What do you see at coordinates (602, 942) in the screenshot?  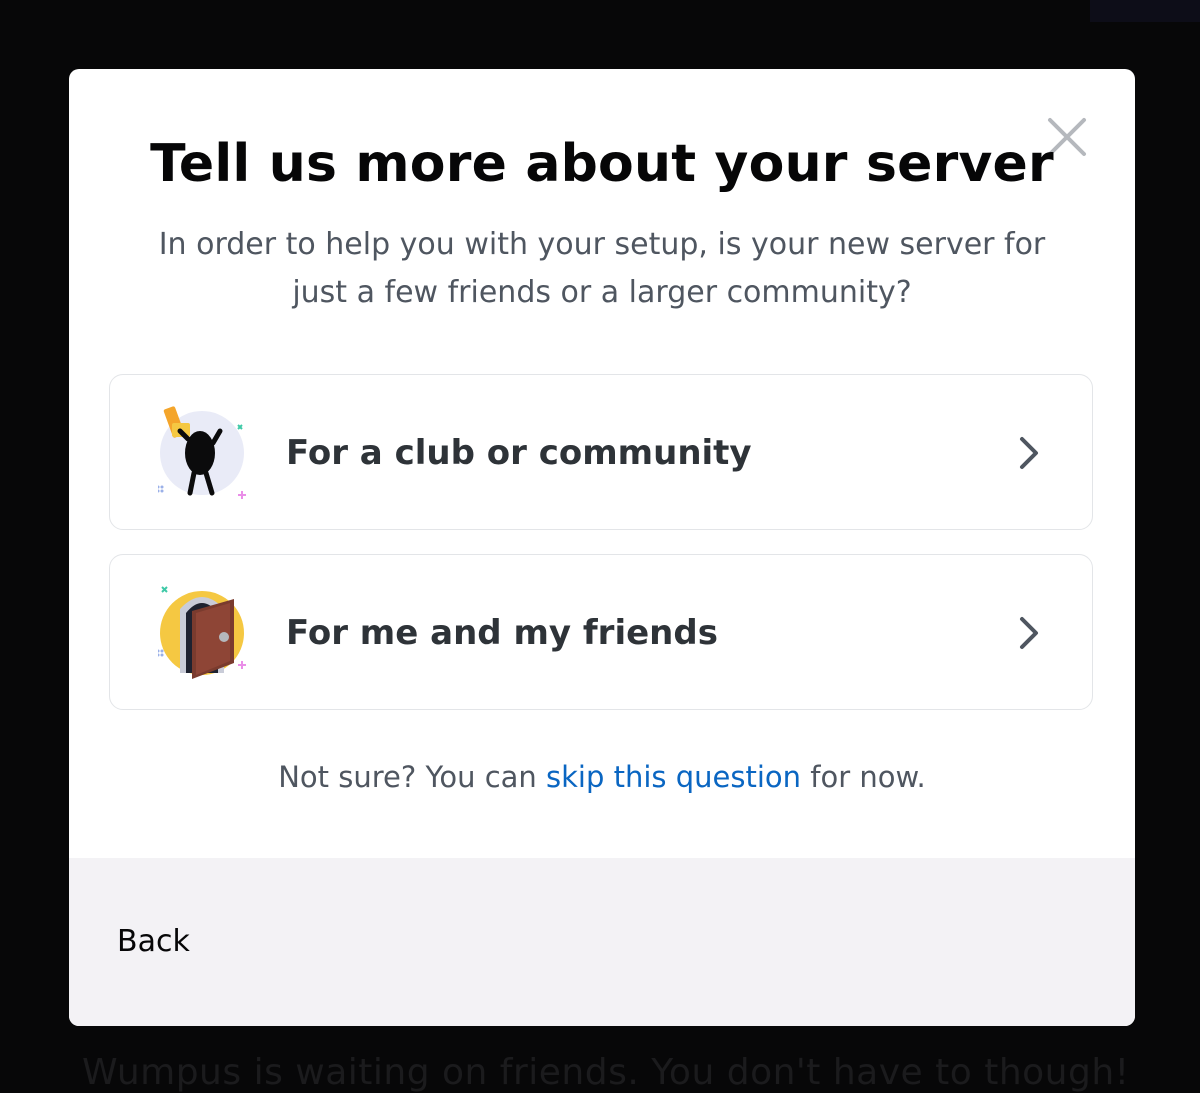 I see `modal-footer: Back` at bounding box center [602, 942].